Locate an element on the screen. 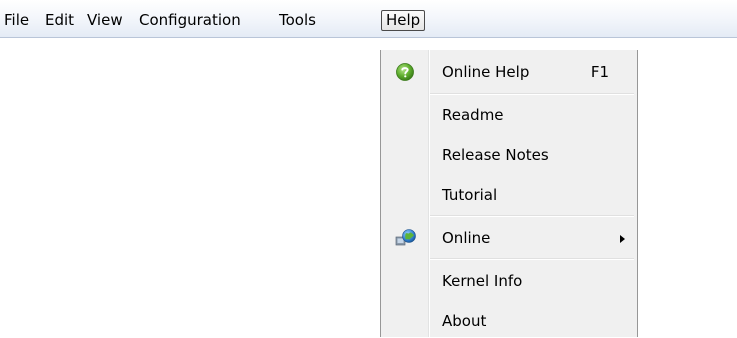 This screenshot has width=737, height=338. menu-item-readme: Readme is located at coordinates (509, 115).